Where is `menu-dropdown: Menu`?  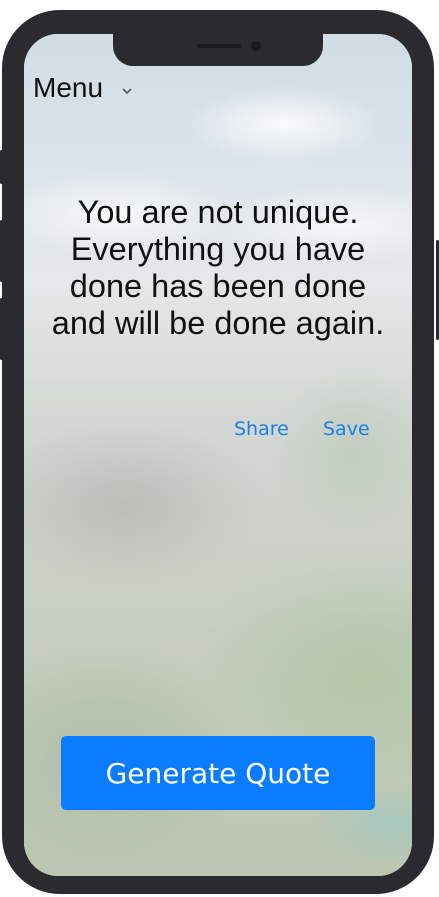
menu-dropdown: Menu is located at coordinates (83, 88).